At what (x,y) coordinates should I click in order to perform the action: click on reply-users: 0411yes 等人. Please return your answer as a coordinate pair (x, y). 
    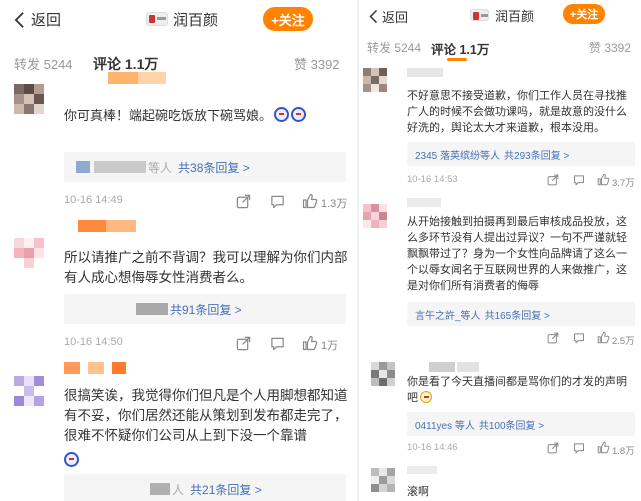
    Looking at the image, I should click on (445, 426).